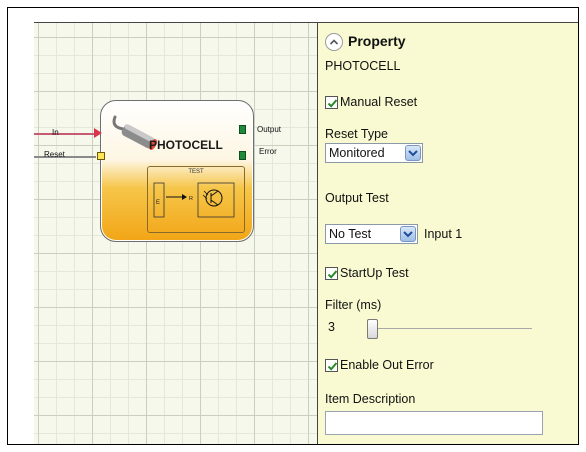  I want to click on output-test-select: No Test, so click(371, 234).